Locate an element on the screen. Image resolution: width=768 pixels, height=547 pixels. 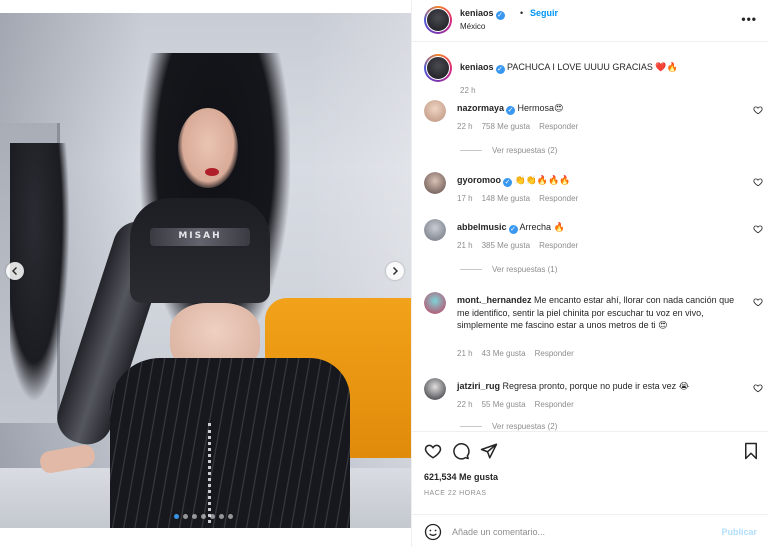
comment-likes: 148 Me gusta is located at coordinates (506, 198).